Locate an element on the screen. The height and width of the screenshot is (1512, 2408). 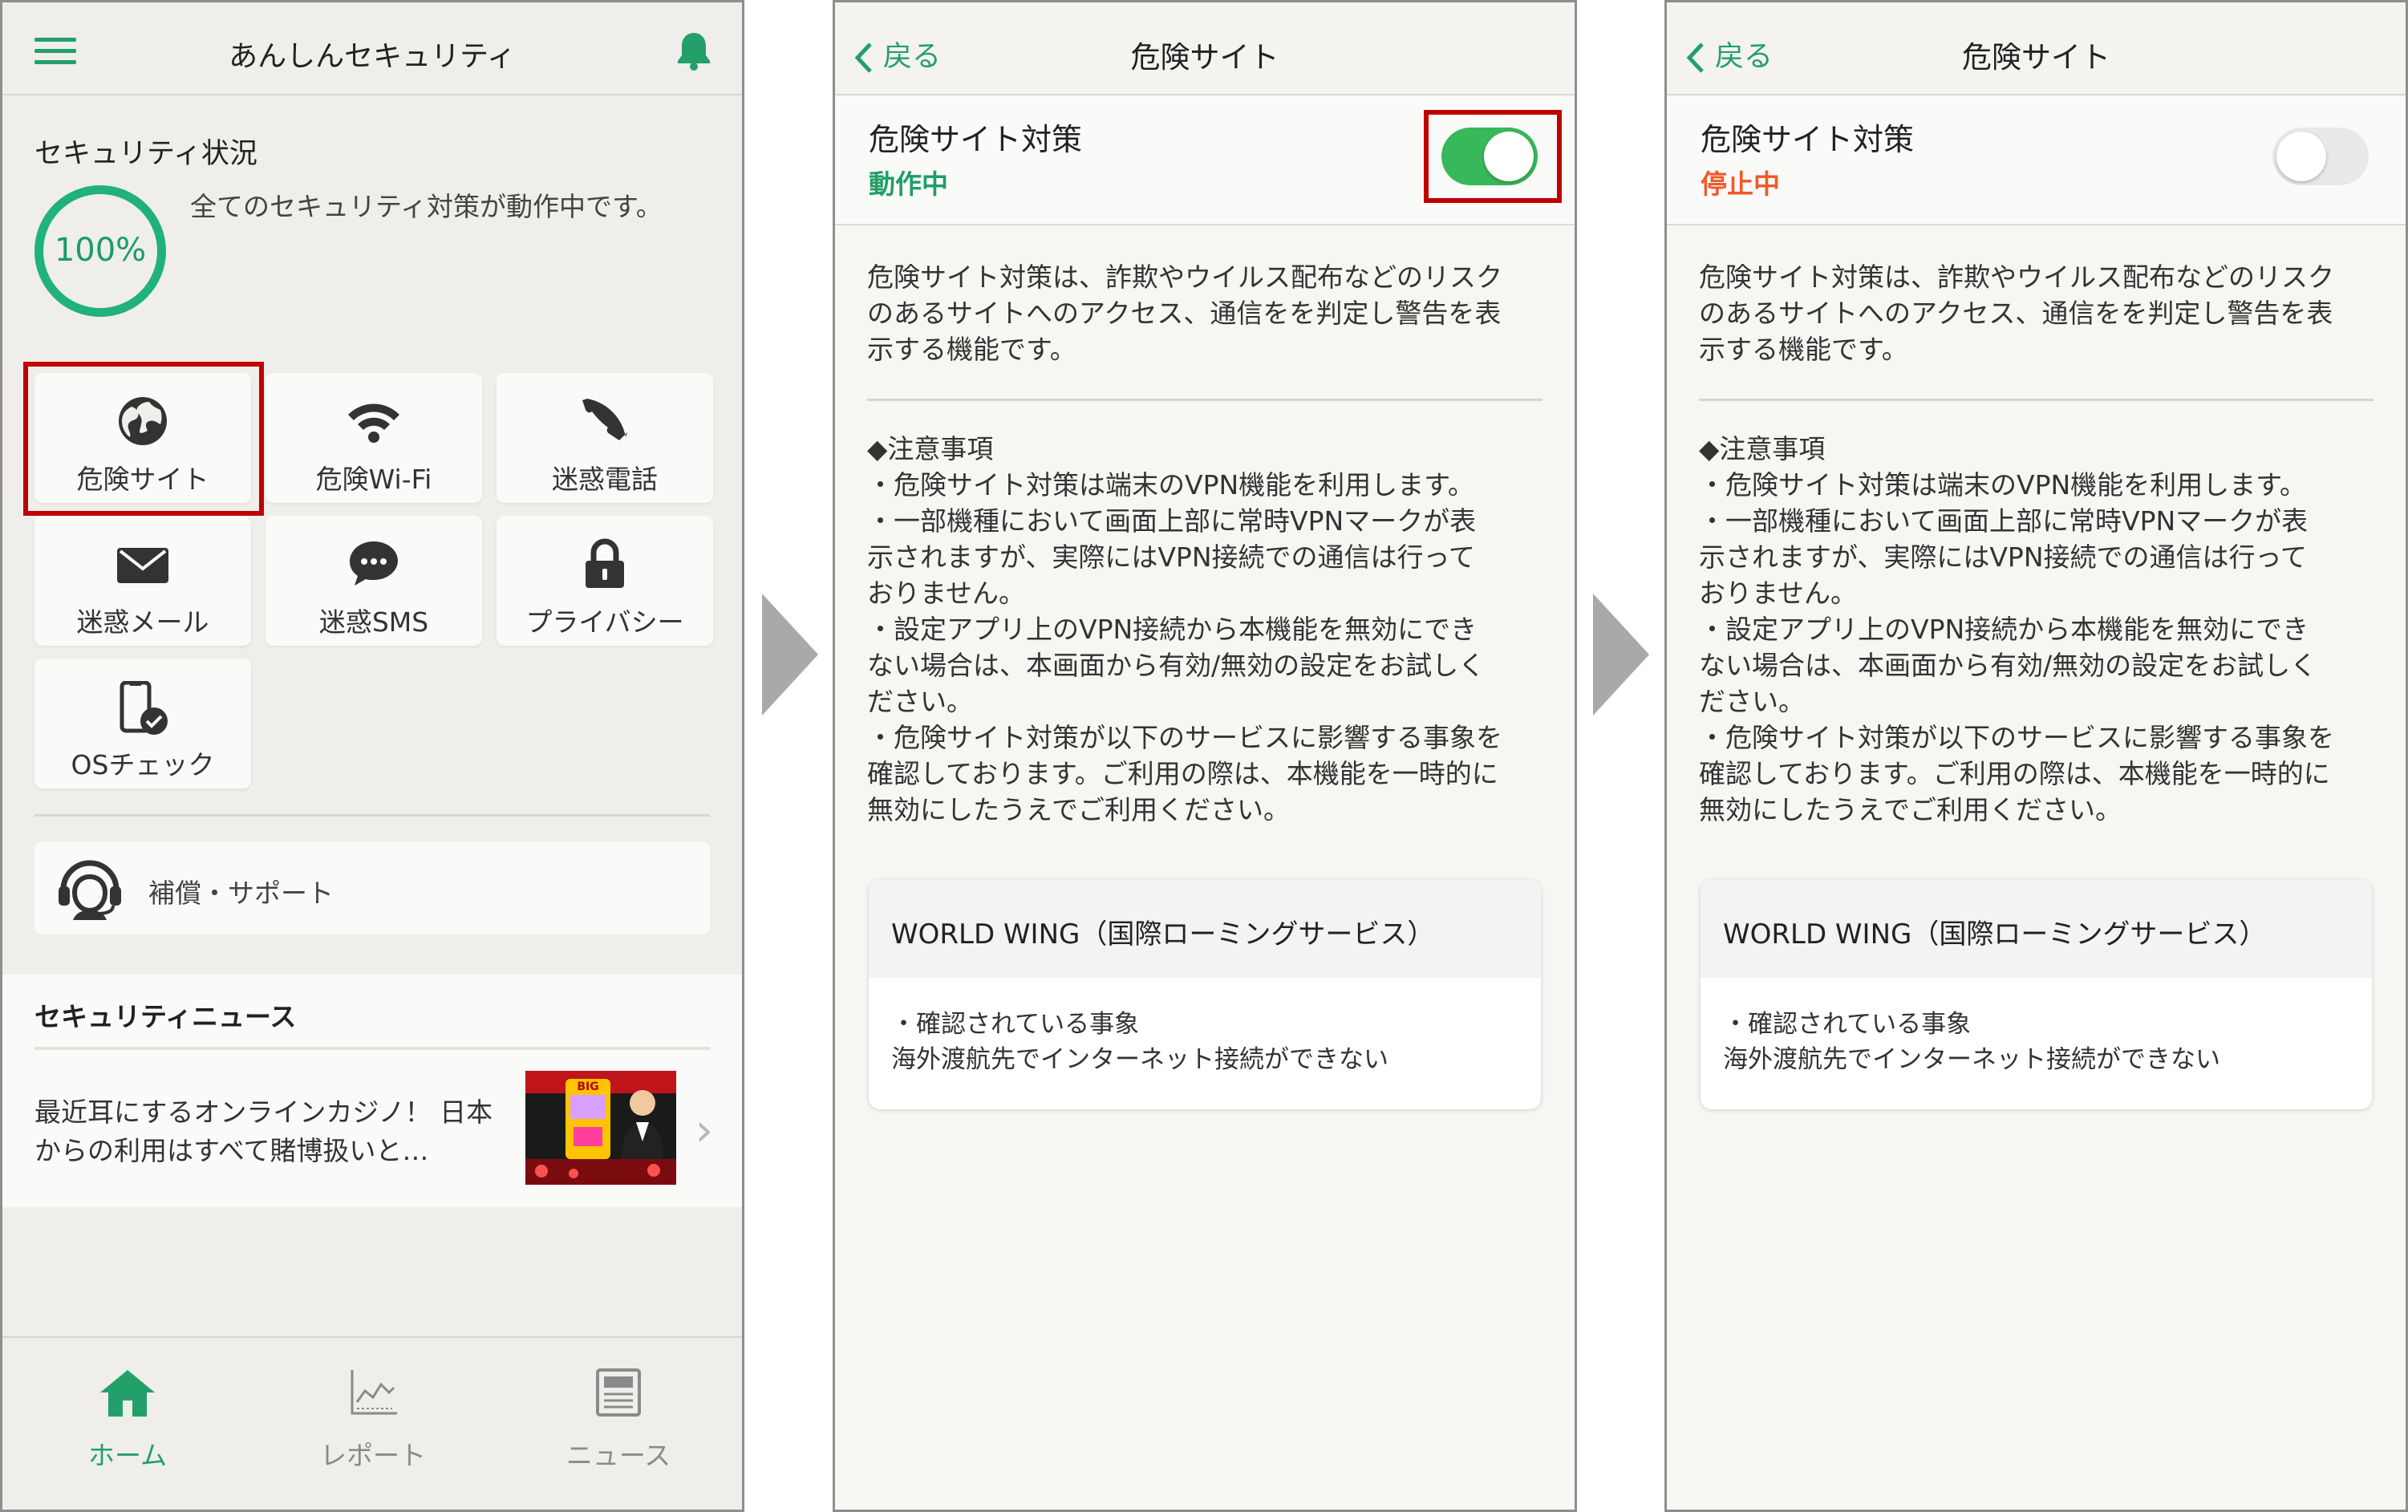
news-thumbnail: BIG is located at coordinates (600, 1128).